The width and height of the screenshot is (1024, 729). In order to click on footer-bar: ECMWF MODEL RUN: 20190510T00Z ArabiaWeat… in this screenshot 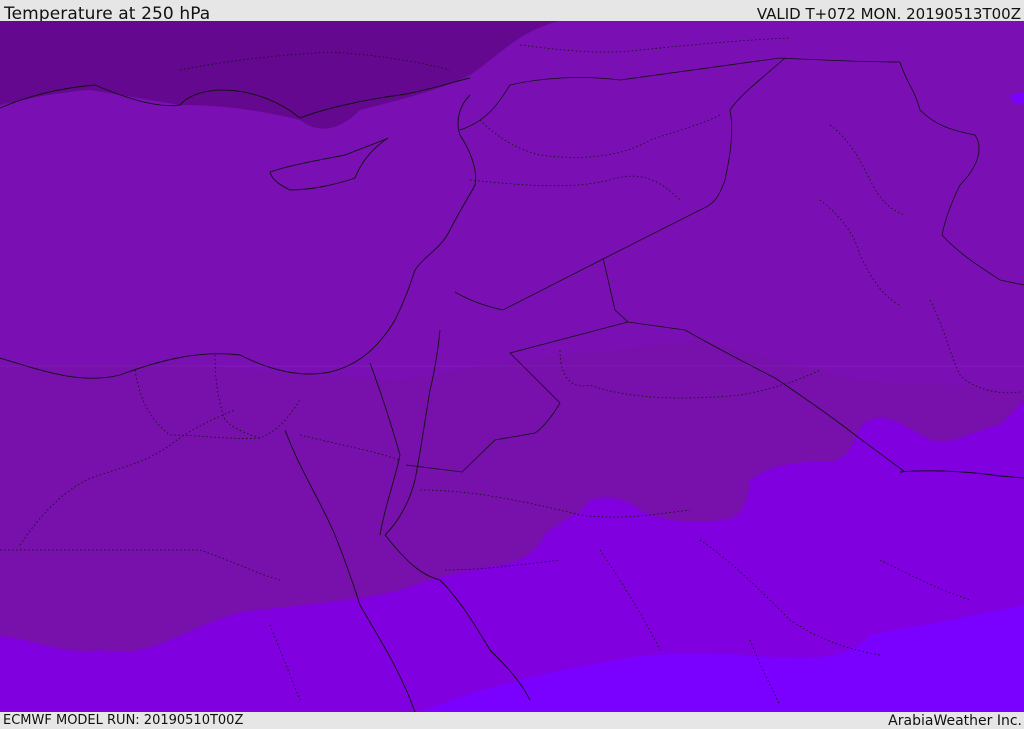, I will do `click(512, 720)`.